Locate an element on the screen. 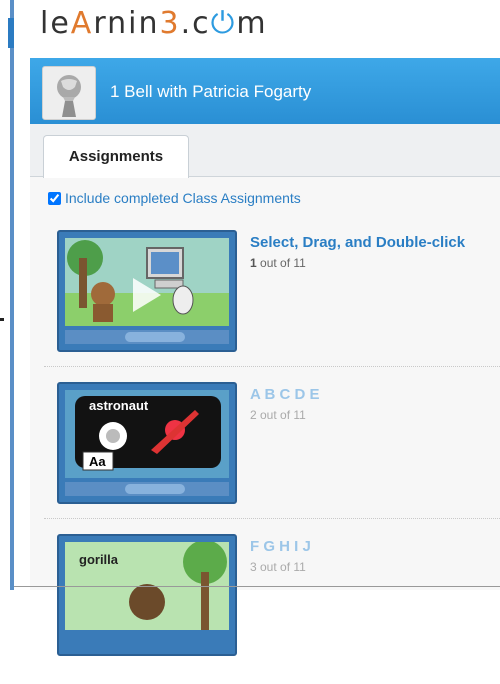 The width and height of the screenshot is (500, 684). logo-text: 3 is located at coordinates (170, 23).